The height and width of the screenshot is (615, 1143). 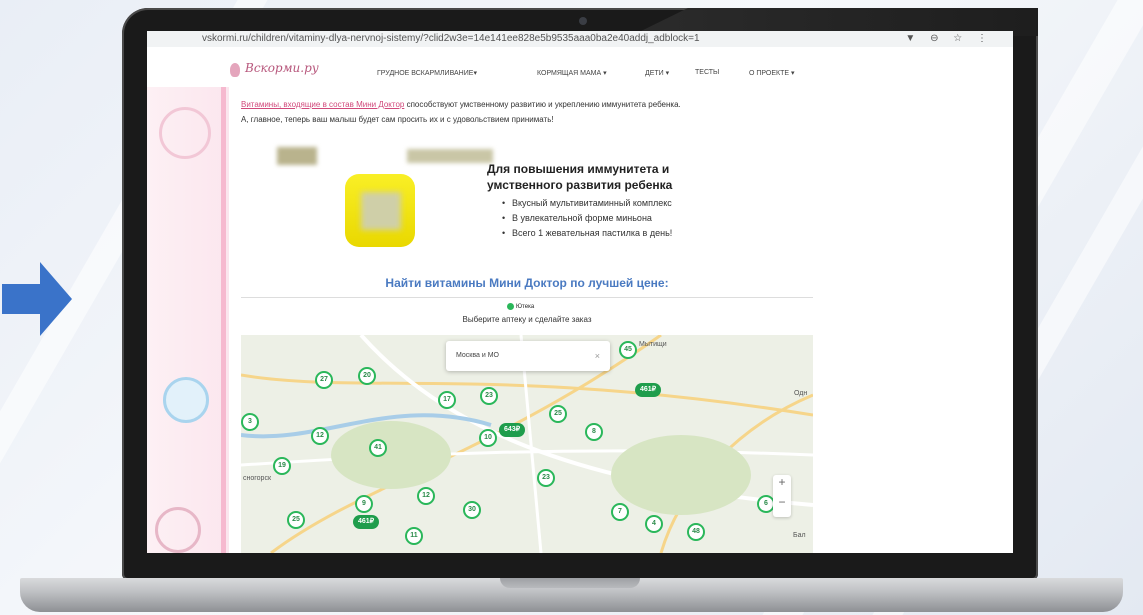 What do you see at coordinates (572, 73) in the screenshot?
I see `nav-item-nursing-mom: КОРМЯЩАЯ МАМА ▾` at bounding box center [572, 73].